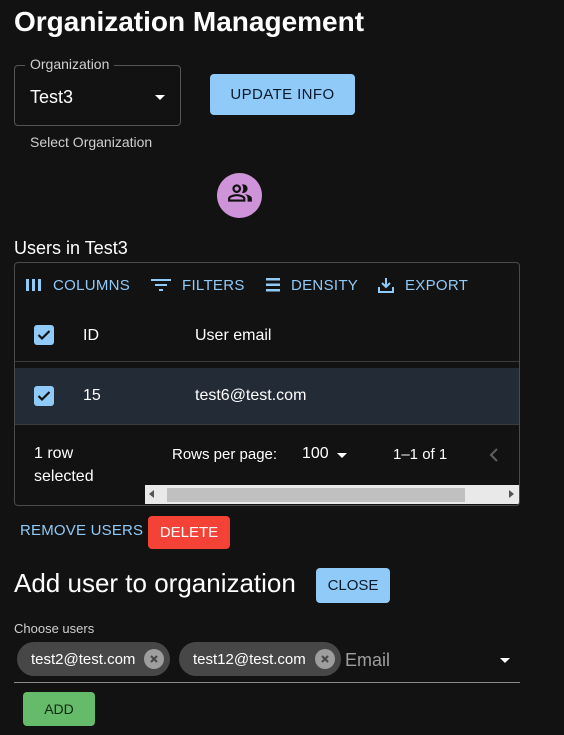 The height and width of the screenshot is (735, 564). What do you see at coordinates (213, 285) in the screenshot?
I see `filters-label: FILTERS` at bounding box center [213, 285].